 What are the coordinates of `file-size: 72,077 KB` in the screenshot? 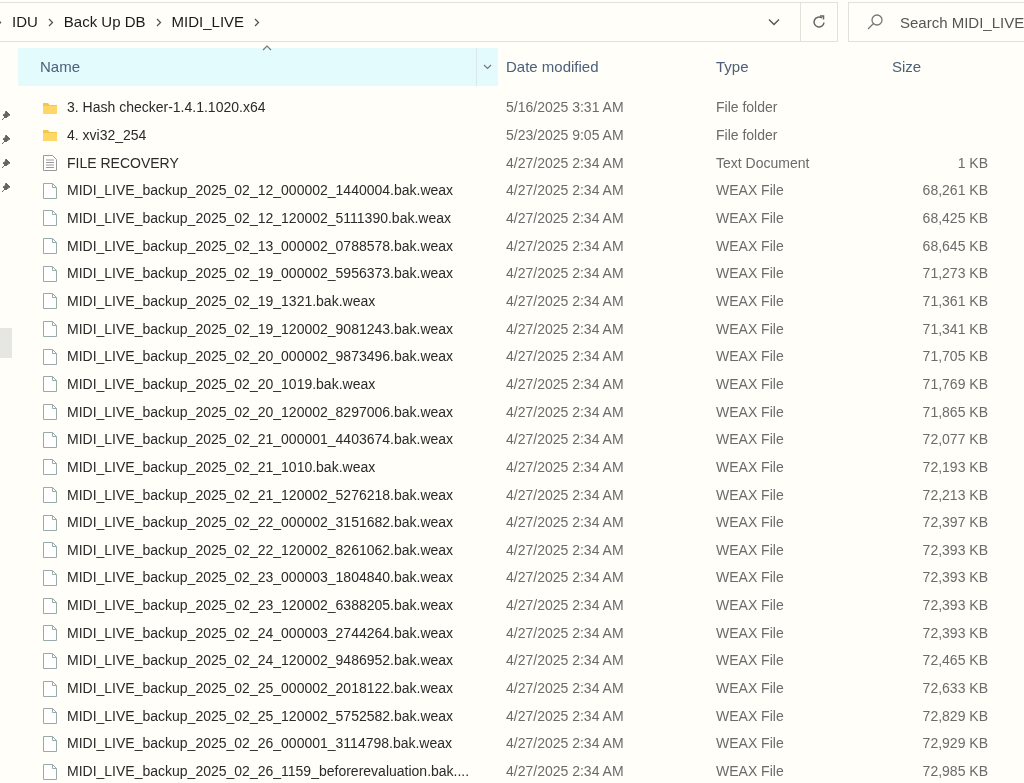 It's located at (955, 439).